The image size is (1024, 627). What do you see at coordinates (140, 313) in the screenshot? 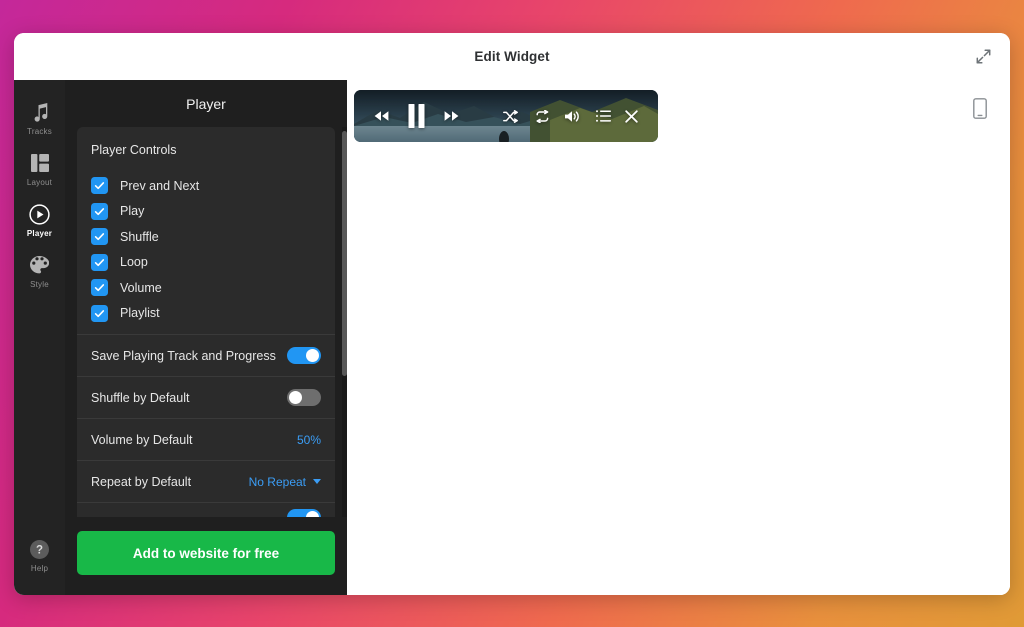
I see `checkbox-label: Playlist` at bounding box center [140, 313].